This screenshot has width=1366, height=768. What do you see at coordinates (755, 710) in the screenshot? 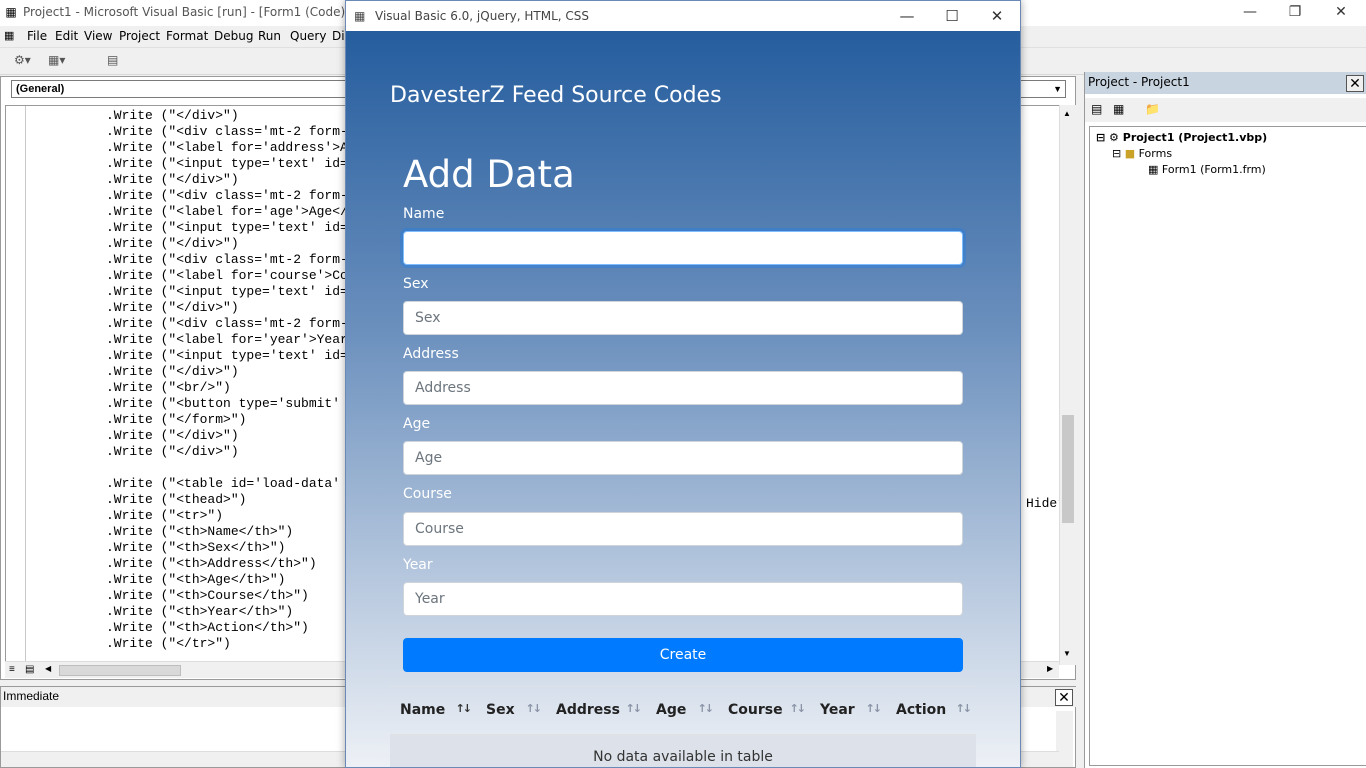
I see `column-label: Course` at bounding box center [755, 710].